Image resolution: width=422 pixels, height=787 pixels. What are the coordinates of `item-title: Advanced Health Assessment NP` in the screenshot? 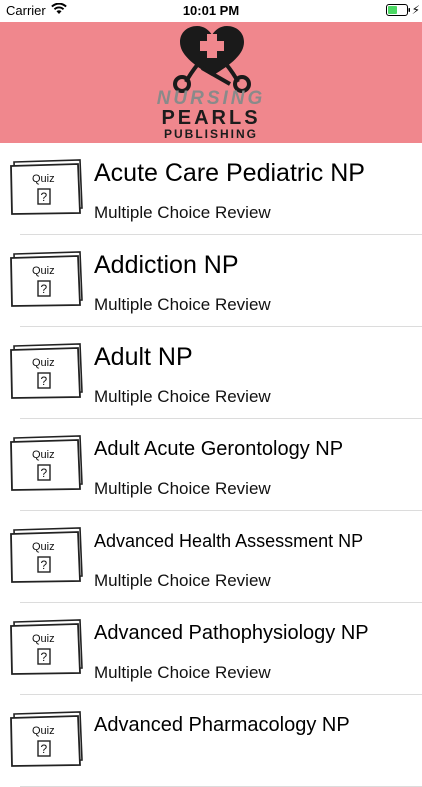 It's located at (229, 541).